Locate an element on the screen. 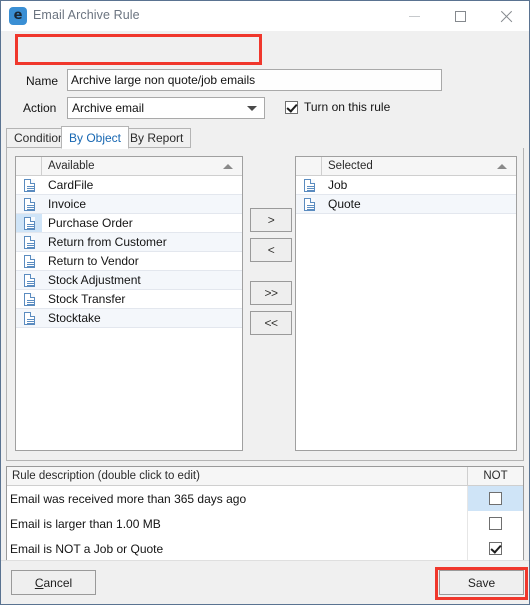 This screenshot has height=605, width=530. sort-ascending-icon is located at coordinates (502, 166).